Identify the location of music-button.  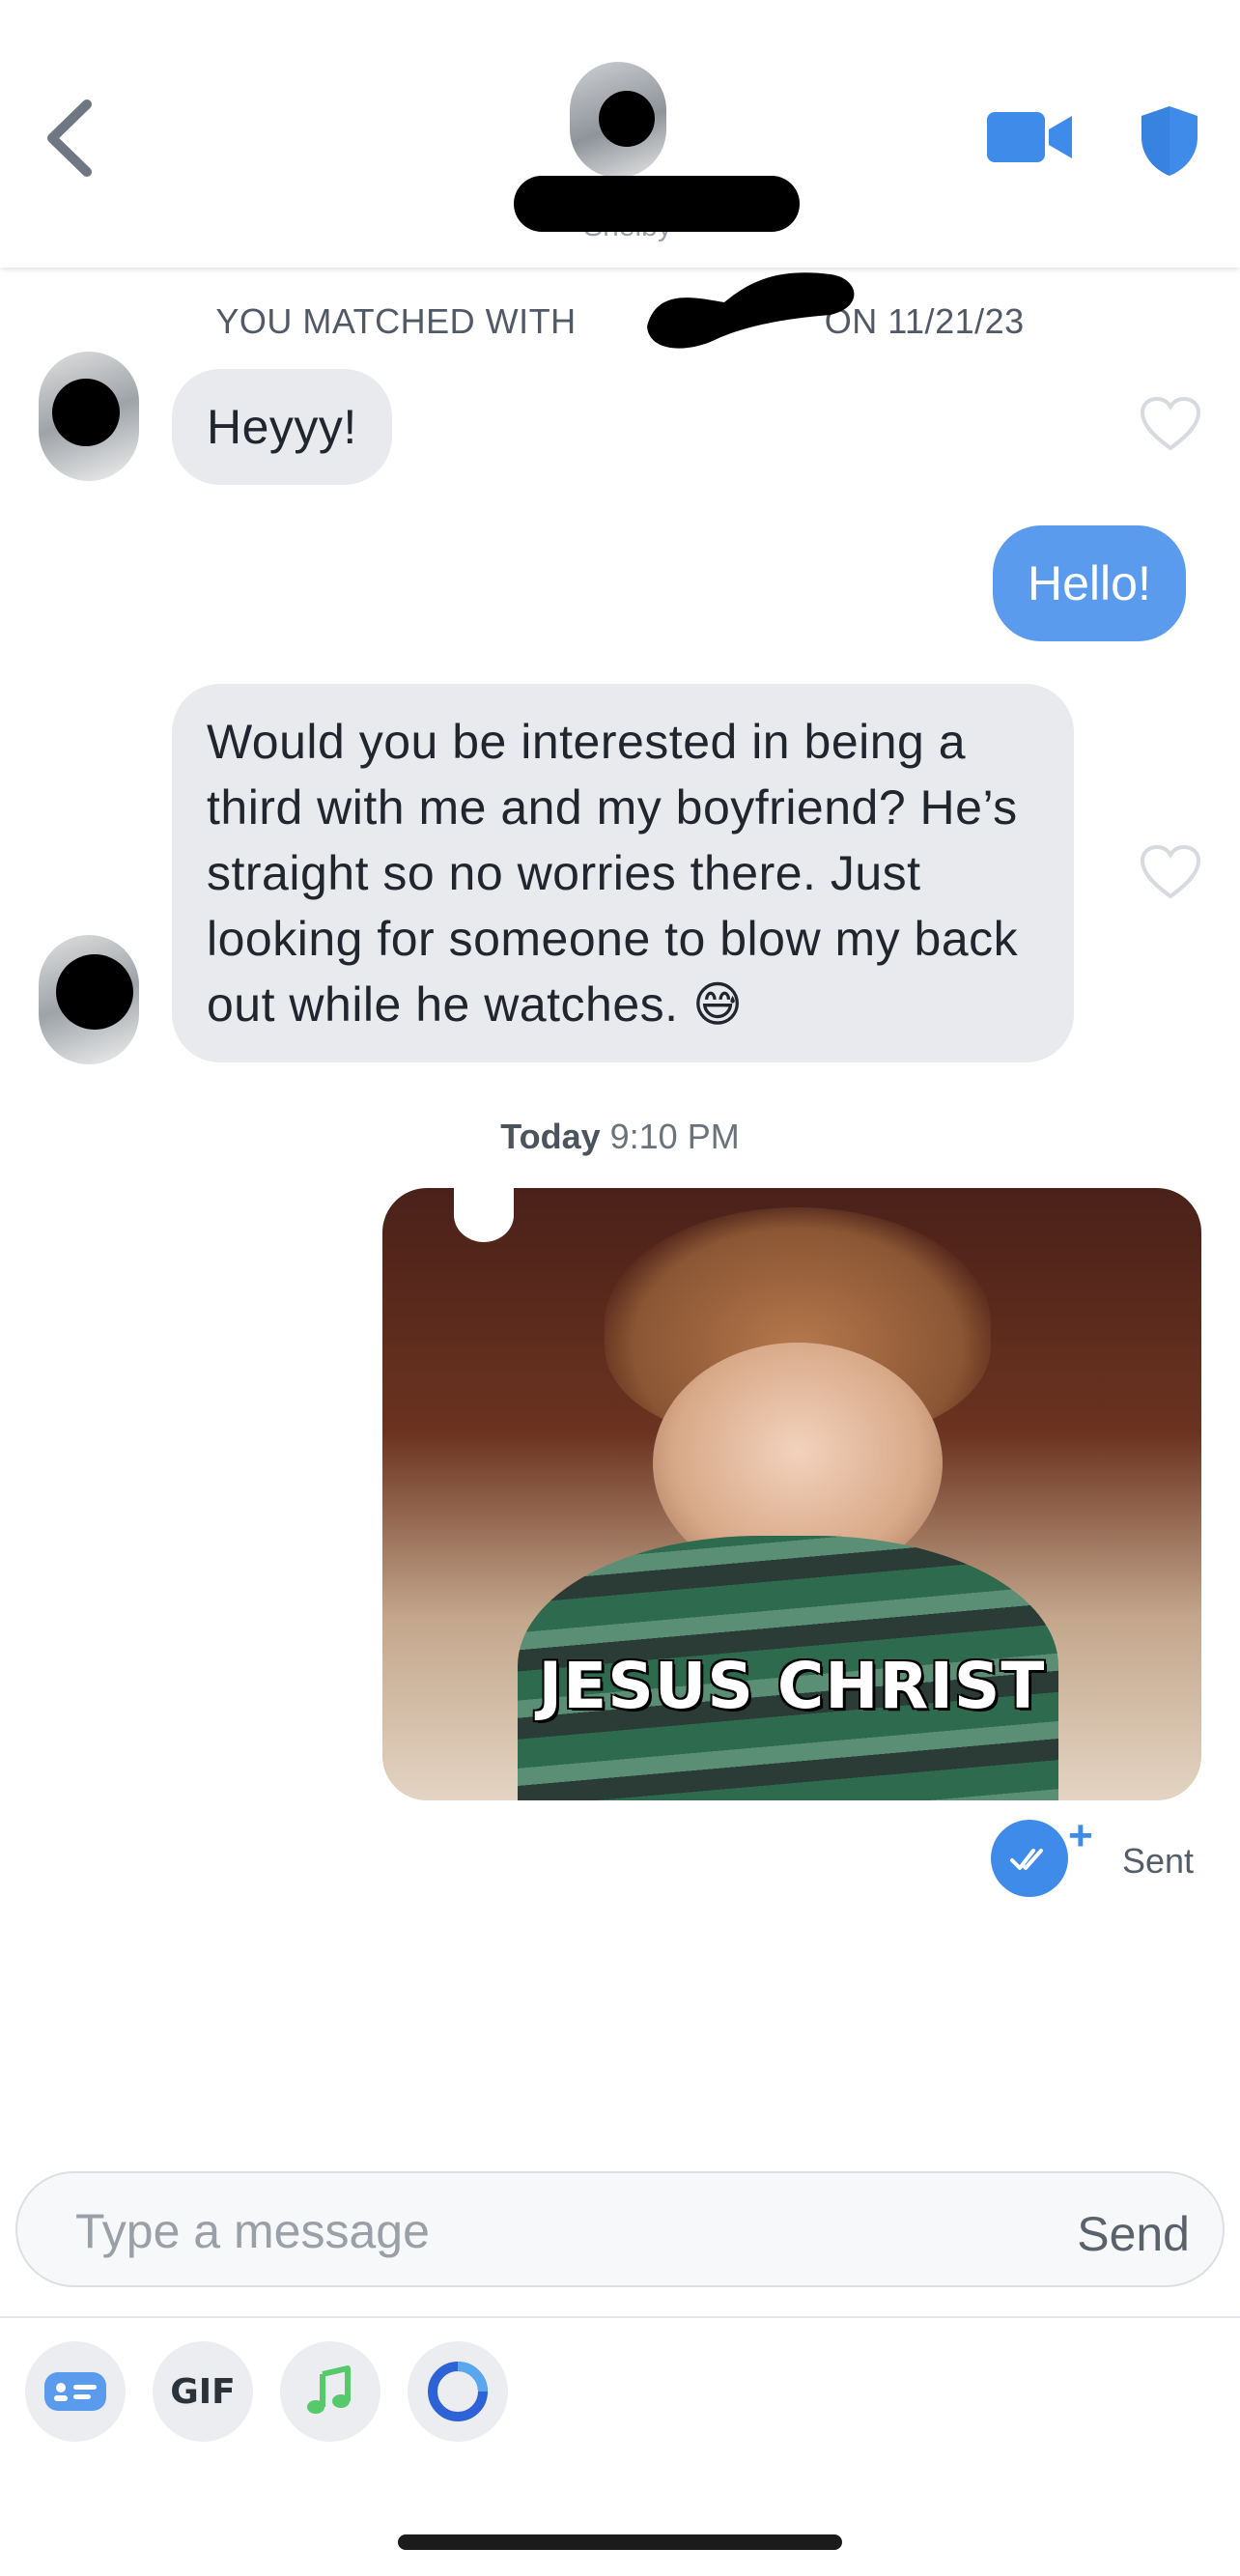
(330, 2391).